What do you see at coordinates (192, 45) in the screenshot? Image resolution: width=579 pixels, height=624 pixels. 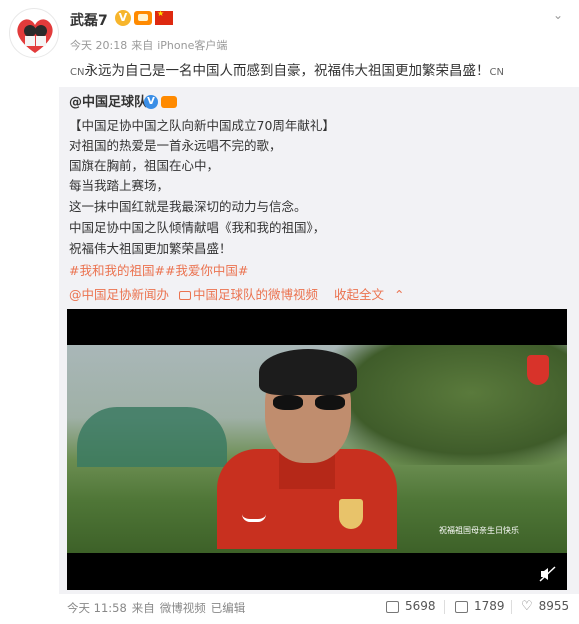 I see `post-source: iPhone客户端` at bounding box center [192, 45].